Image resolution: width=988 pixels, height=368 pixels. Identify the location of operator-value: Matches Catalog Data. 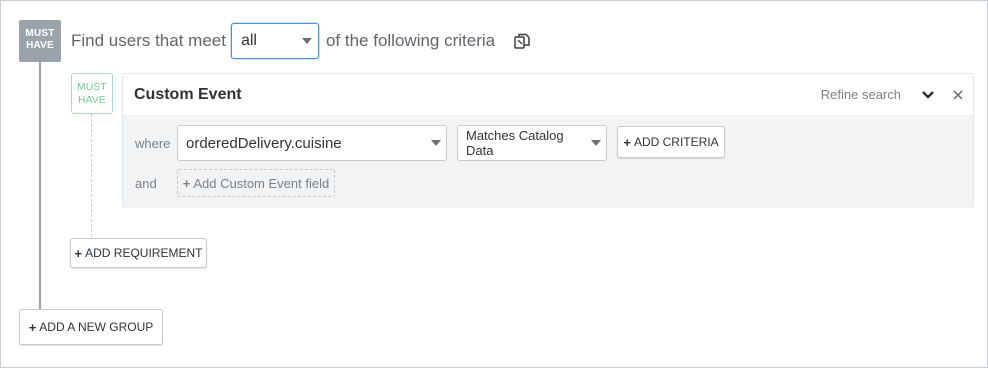
(515, 143).